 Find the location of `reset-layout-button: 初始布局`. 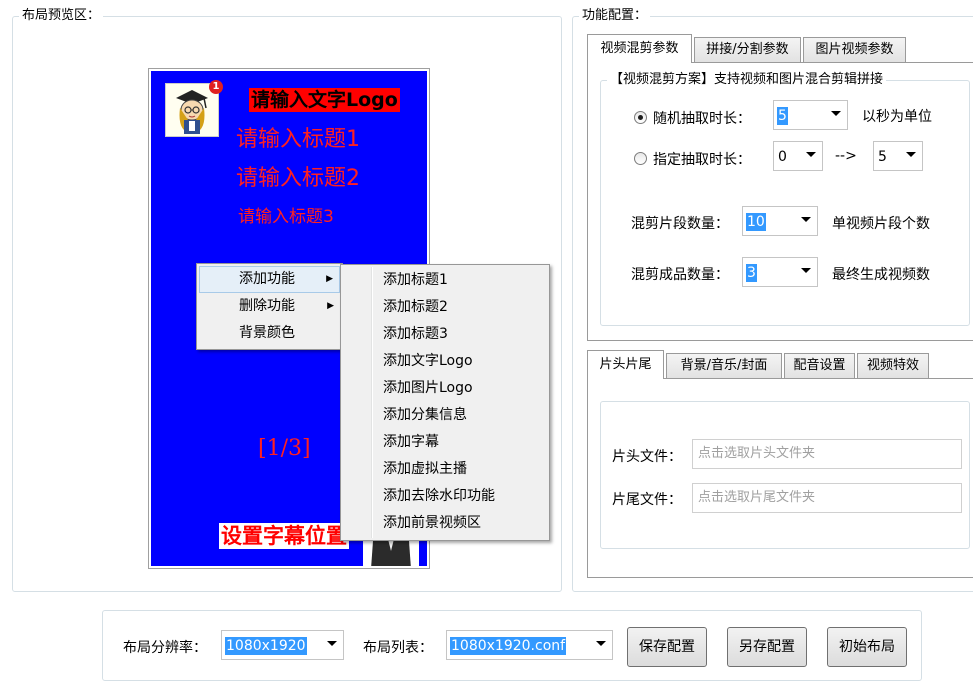

reset-layout-button: 初始布局 is located at coordinates (867, 647).